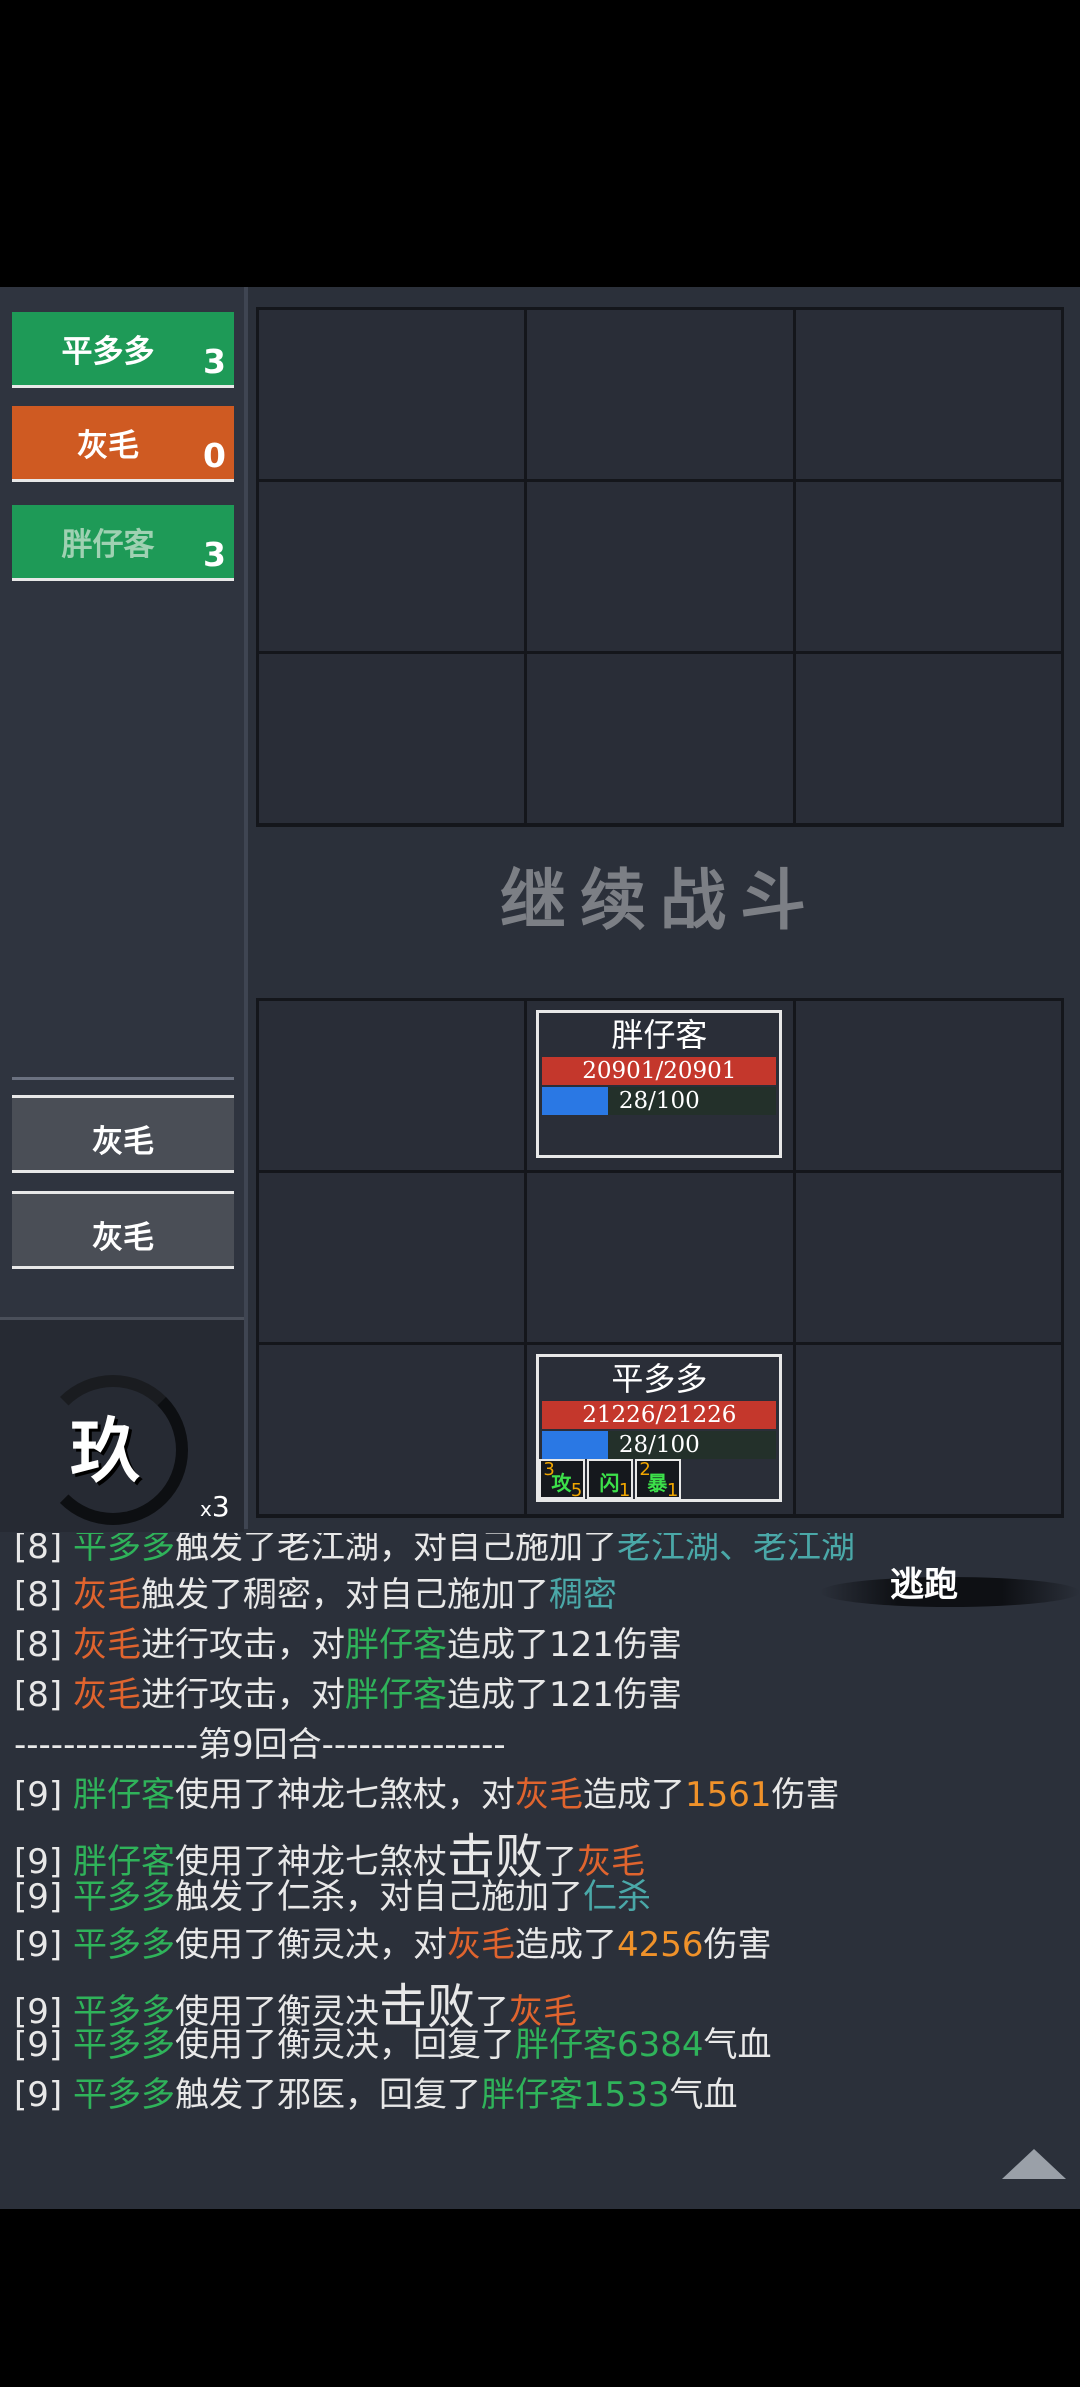 The height and width of the screenshot is (2387, 1080). I want to click on log-line: [9] 平多多触发了邪医，回复了胖仔客1533气血, so click(376, 2095).